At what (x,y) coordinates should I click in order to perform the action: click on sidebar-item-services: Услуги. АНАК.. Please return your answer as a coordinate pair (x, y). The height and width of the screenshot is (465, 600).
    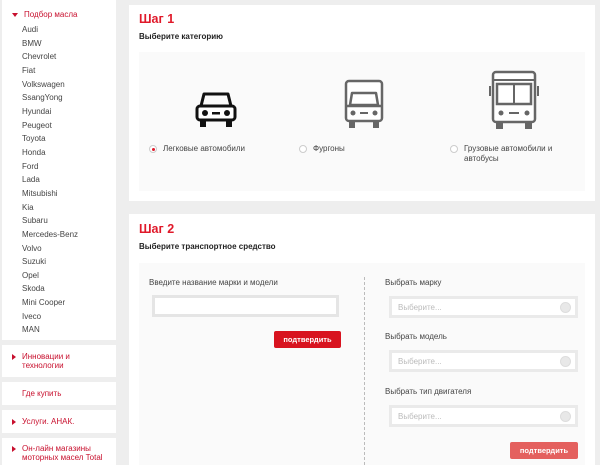
    Looking at the image, I should click on (59, 421).